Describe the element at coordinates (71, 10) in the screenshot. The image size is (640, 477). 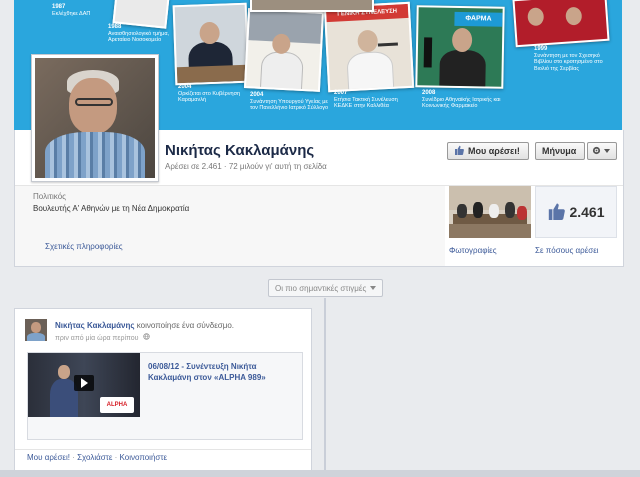
I see `caption-1987: 1987 Εκλέχθηκε ΔΑΠ` at that location.